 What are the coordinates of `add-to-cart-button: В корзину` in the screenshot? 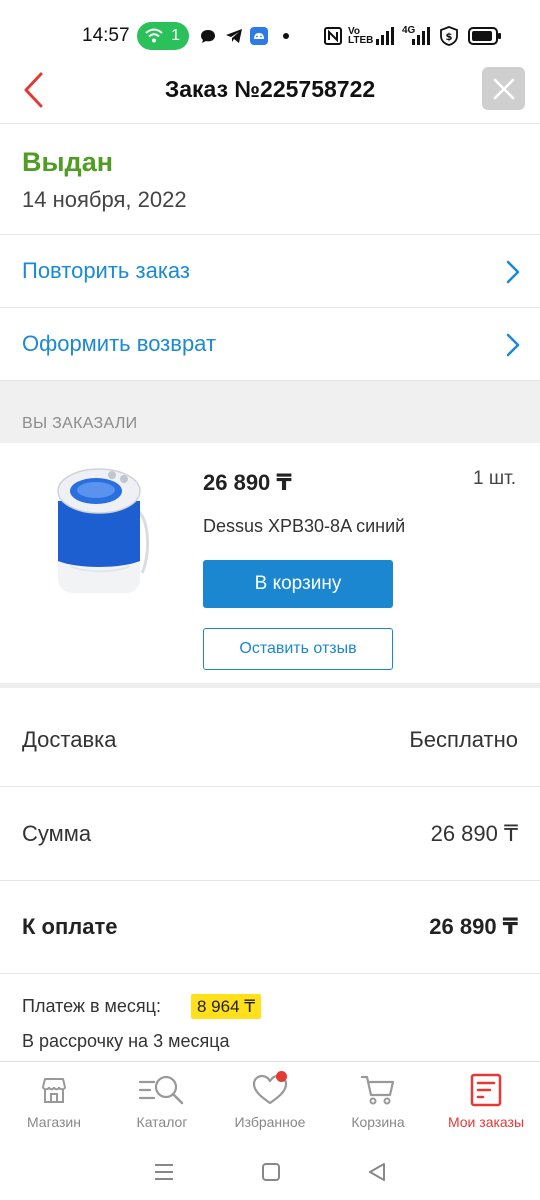 It's located at (298, 584).